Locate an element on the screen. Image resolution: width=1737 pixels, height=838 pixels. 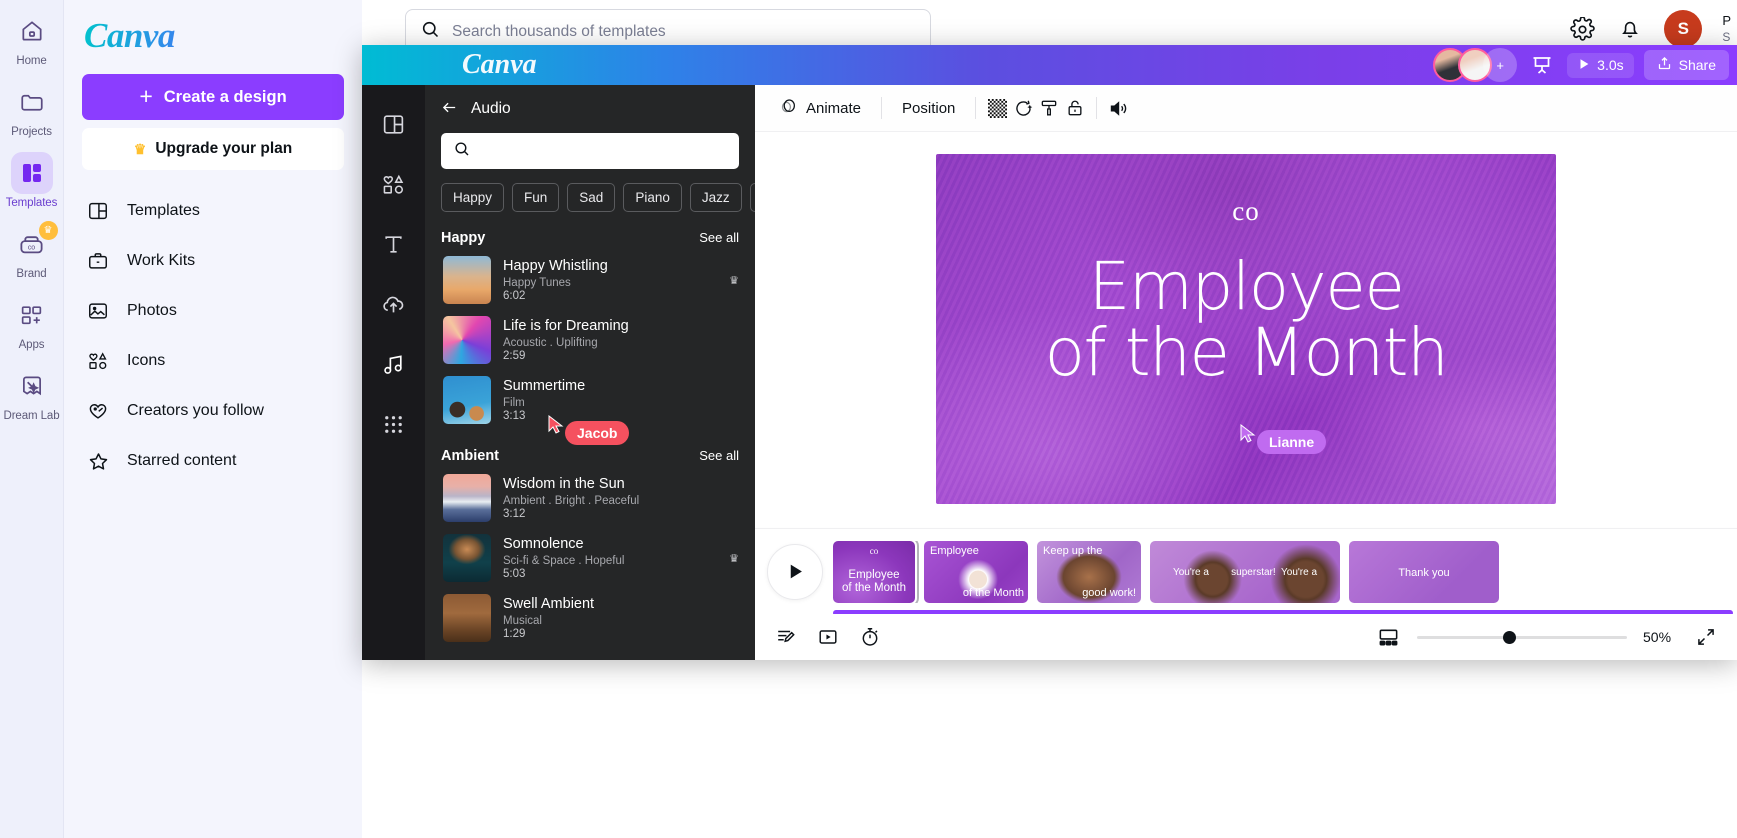
track-duration: 6:02 is located at coordinates (514, 296).